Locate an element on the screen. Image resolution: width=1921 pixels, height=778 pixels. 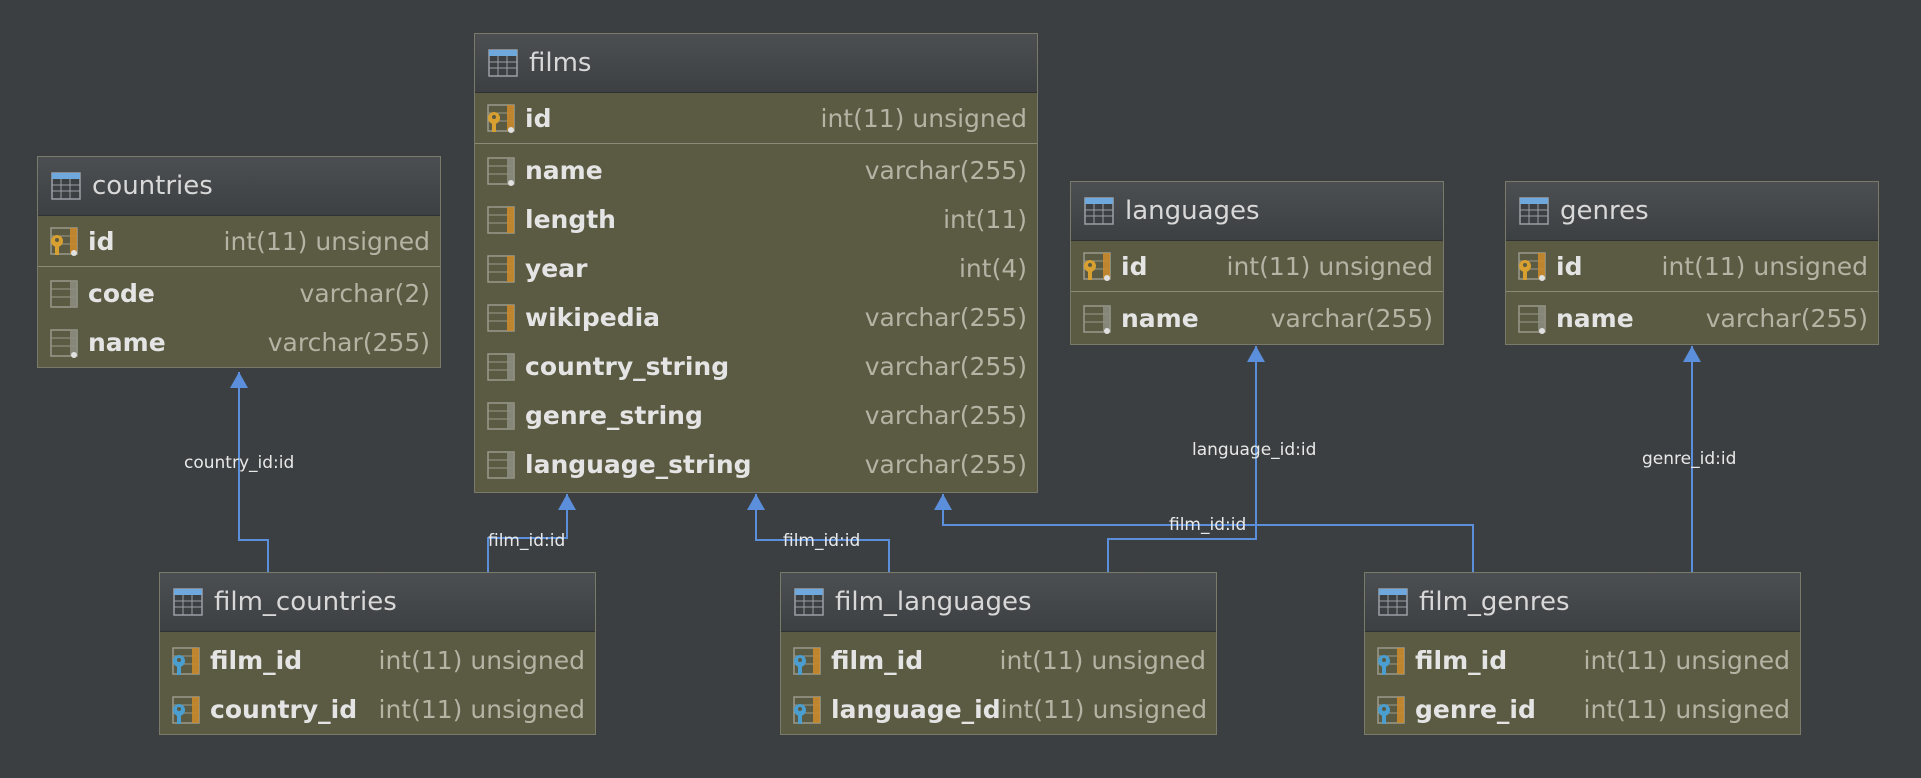
table-header: genres is located at coordinates (1692, 211).